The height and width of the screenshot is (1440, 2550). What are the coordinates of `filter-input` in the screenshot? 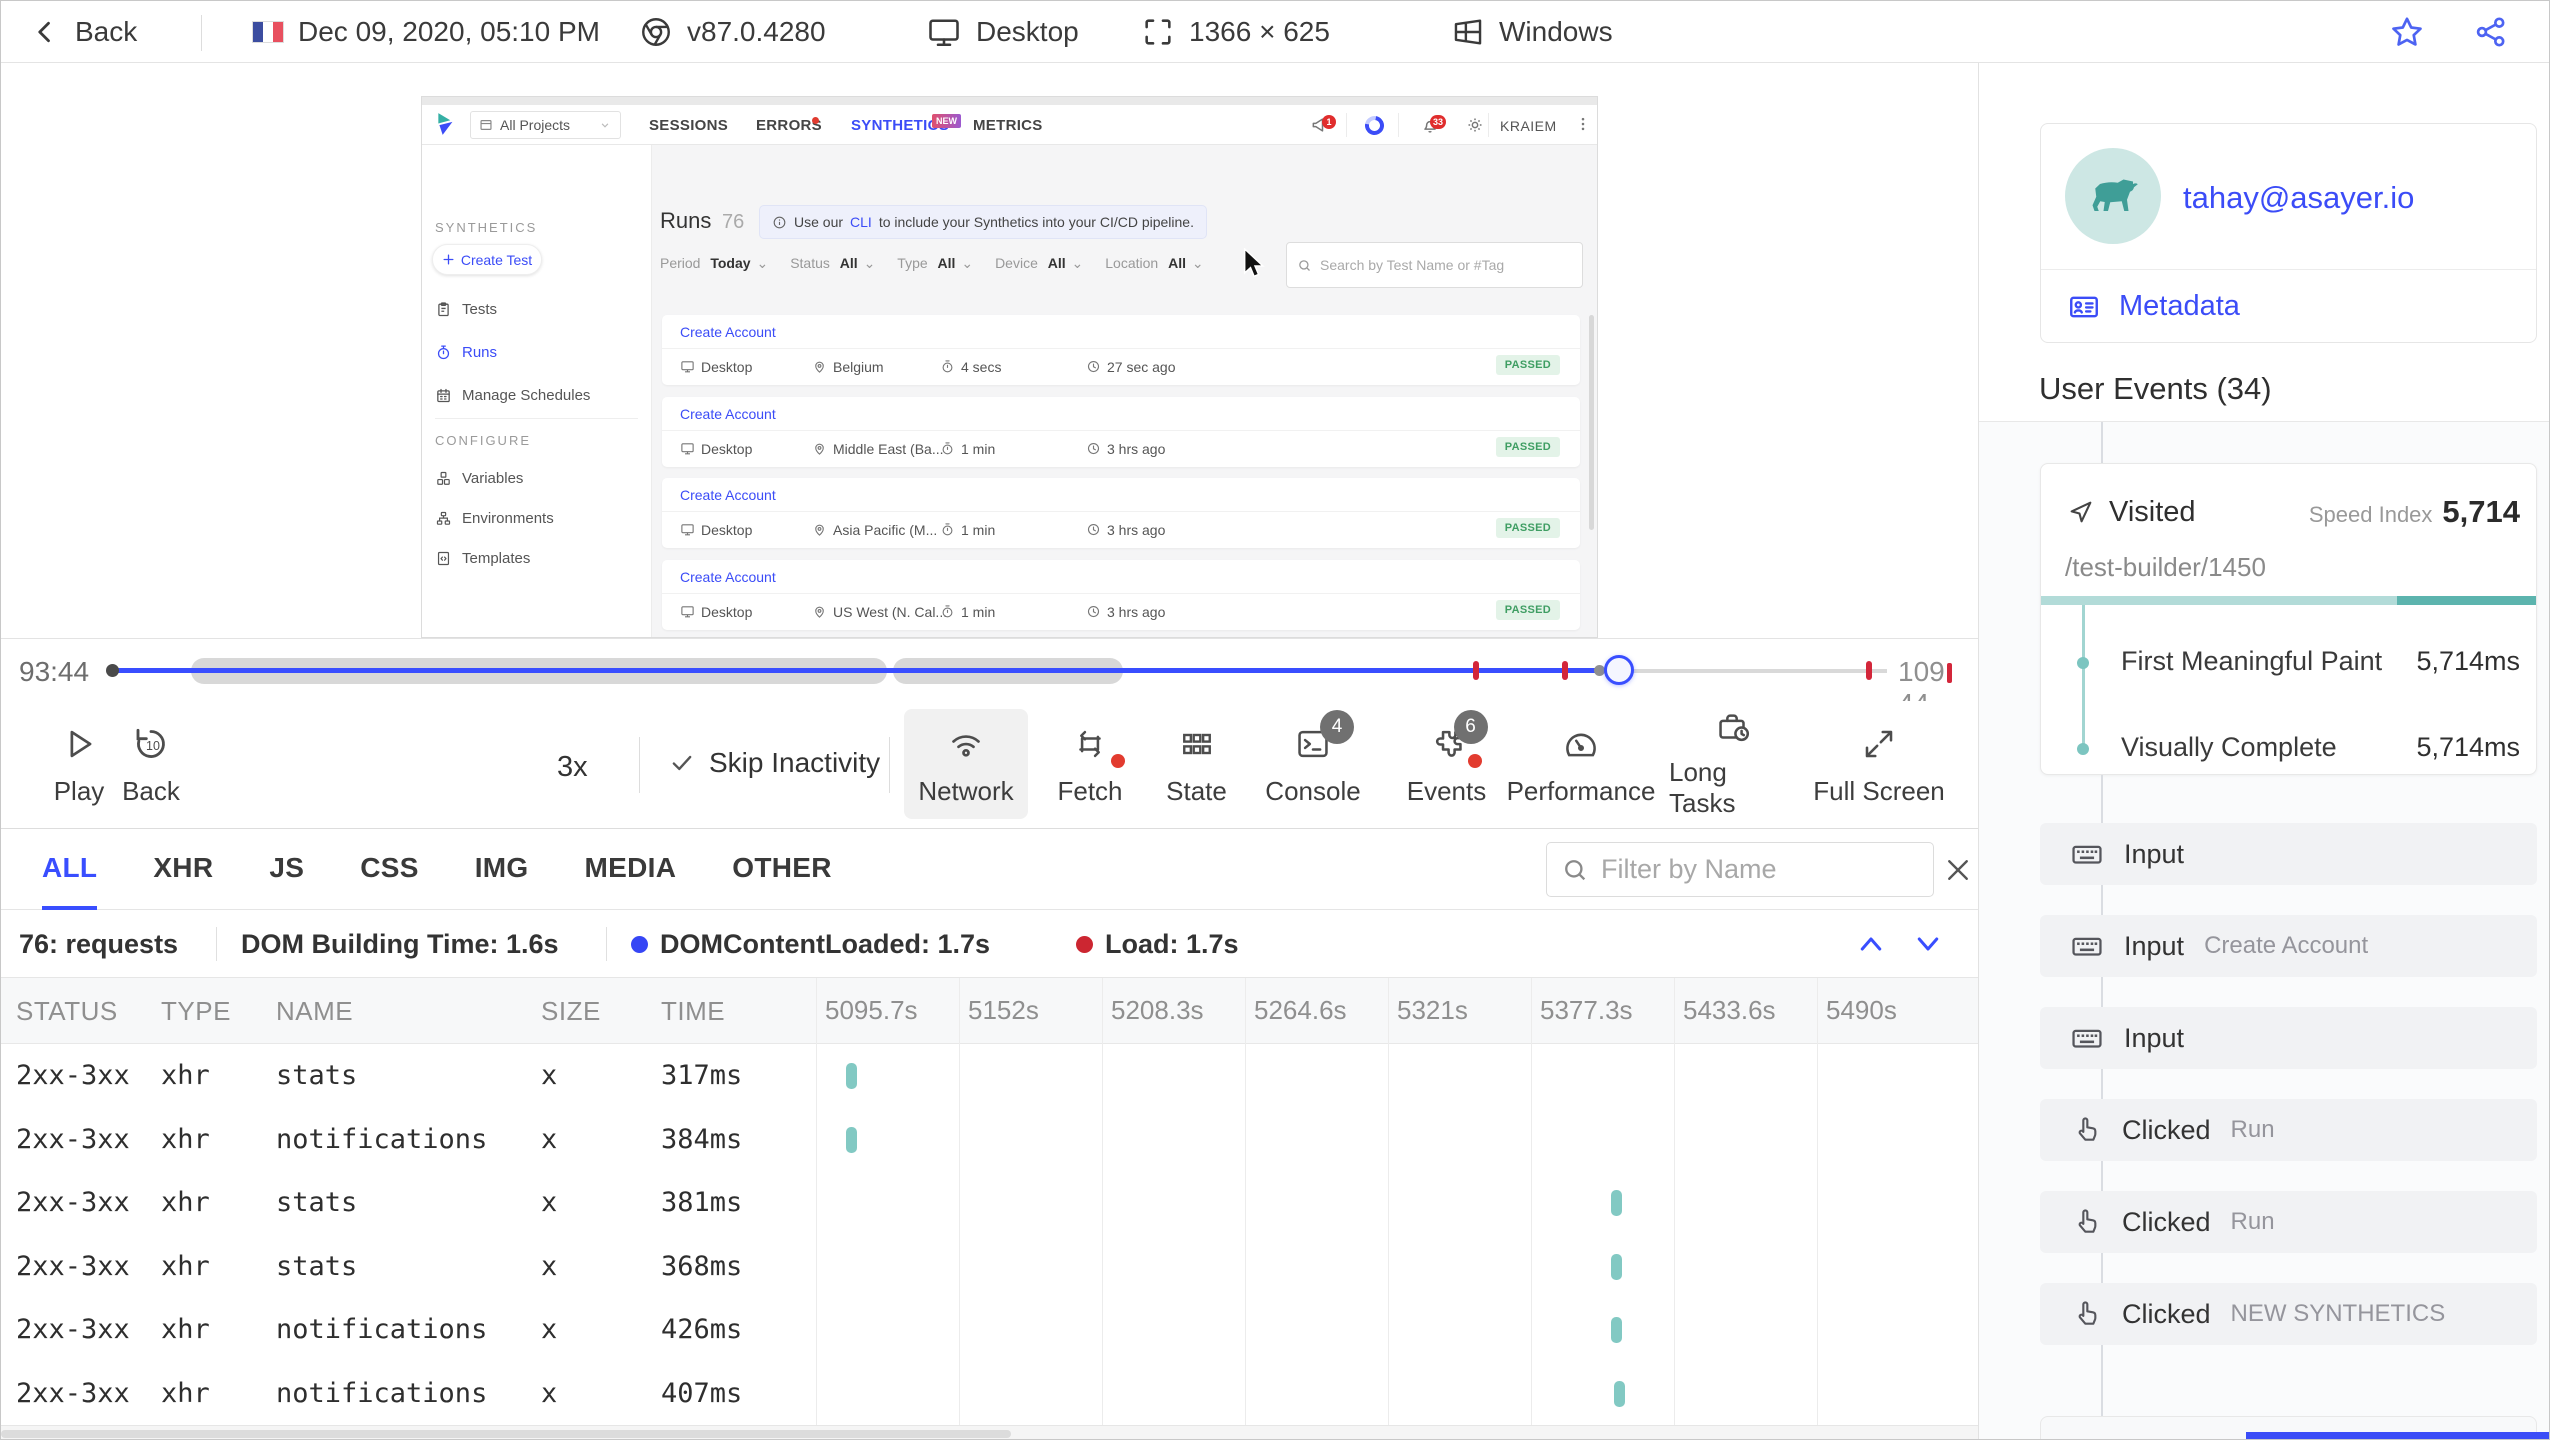 It's located at (1760, 869).